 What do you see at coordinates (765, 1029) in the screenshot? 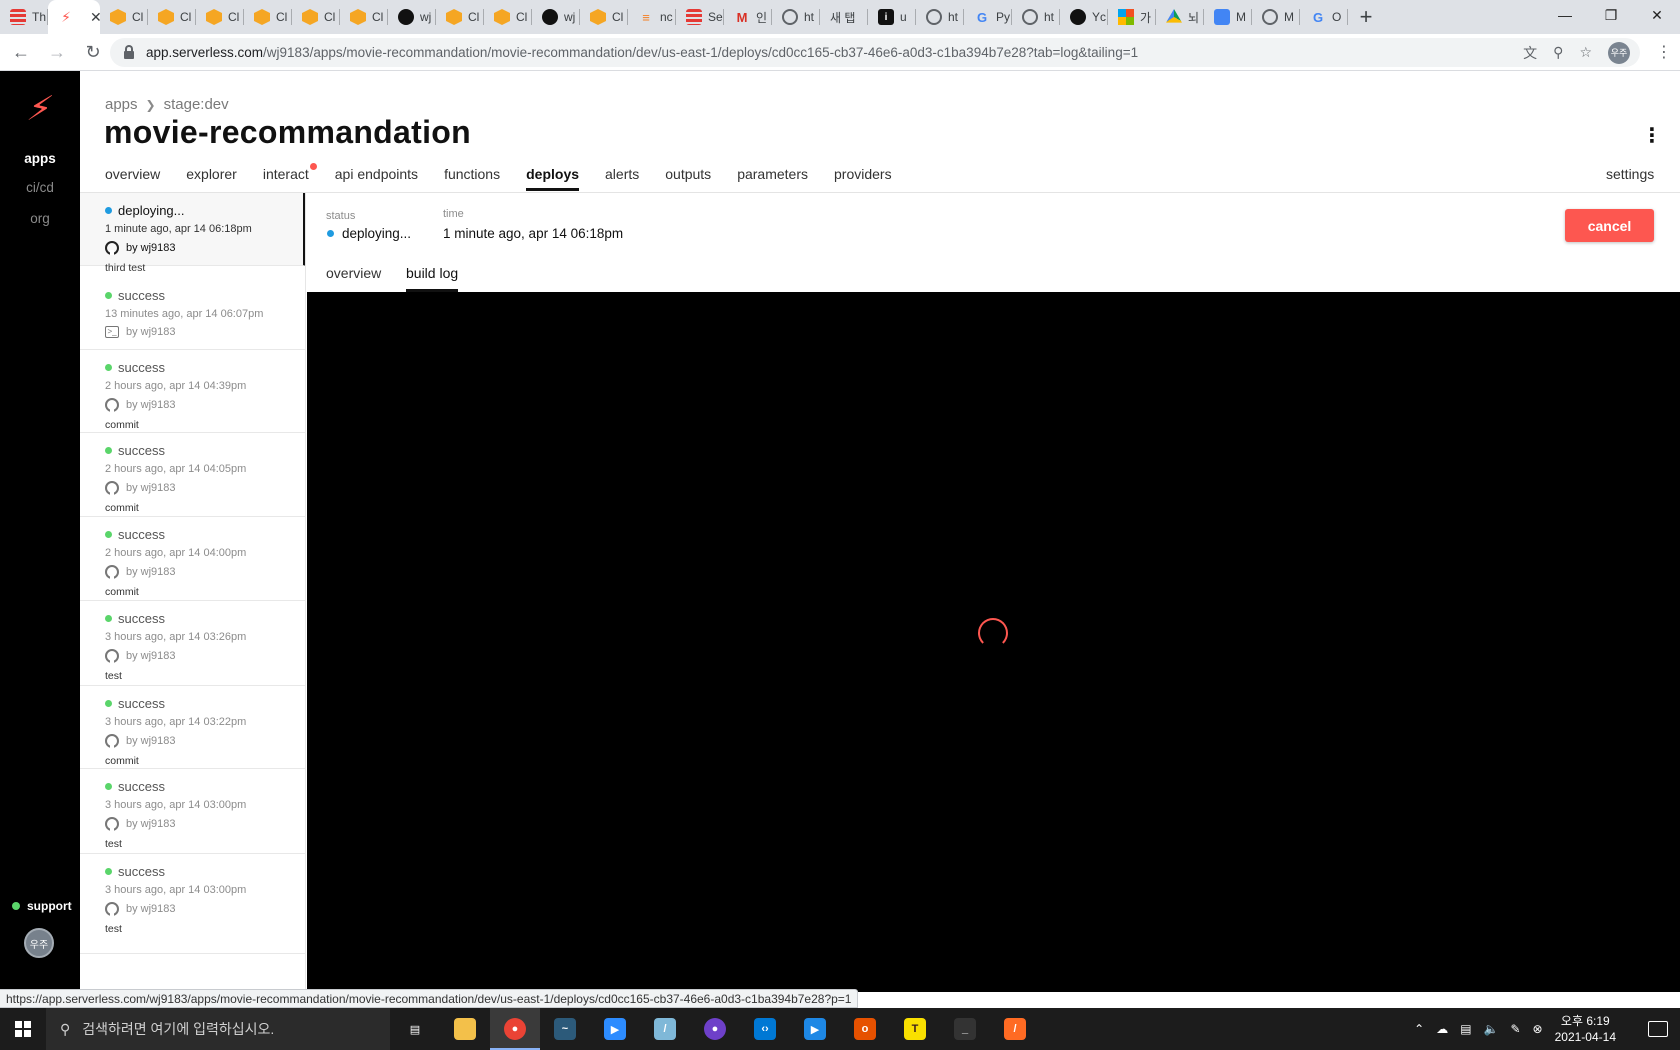
I see `taskbar-vscode: ‹›` at bounding box center [765, 1029].